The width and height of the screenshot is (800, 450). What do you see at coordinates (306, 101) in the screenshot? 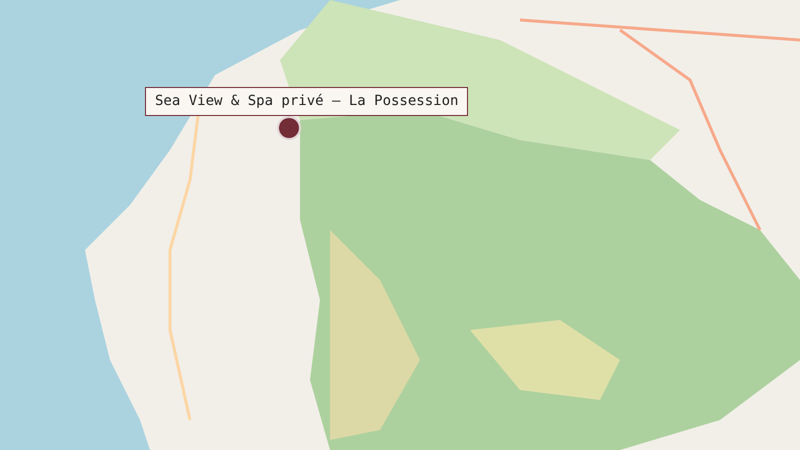
I see `marker-label: Sea View & Spa privé — La Possession` at bounding box center [306, 101].